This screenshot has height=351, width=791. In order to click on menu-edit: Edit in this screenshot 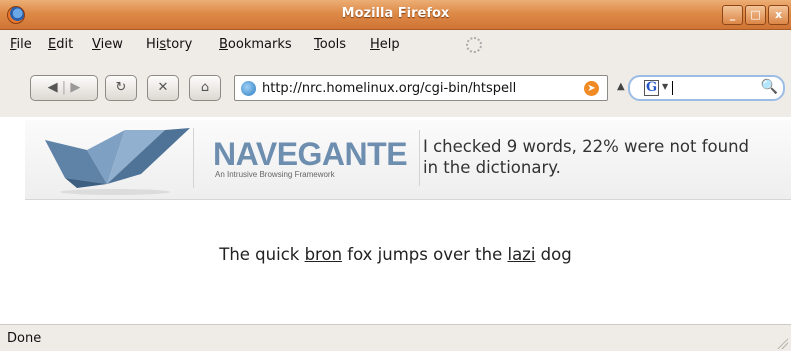, I will do `click(60, 44)`.